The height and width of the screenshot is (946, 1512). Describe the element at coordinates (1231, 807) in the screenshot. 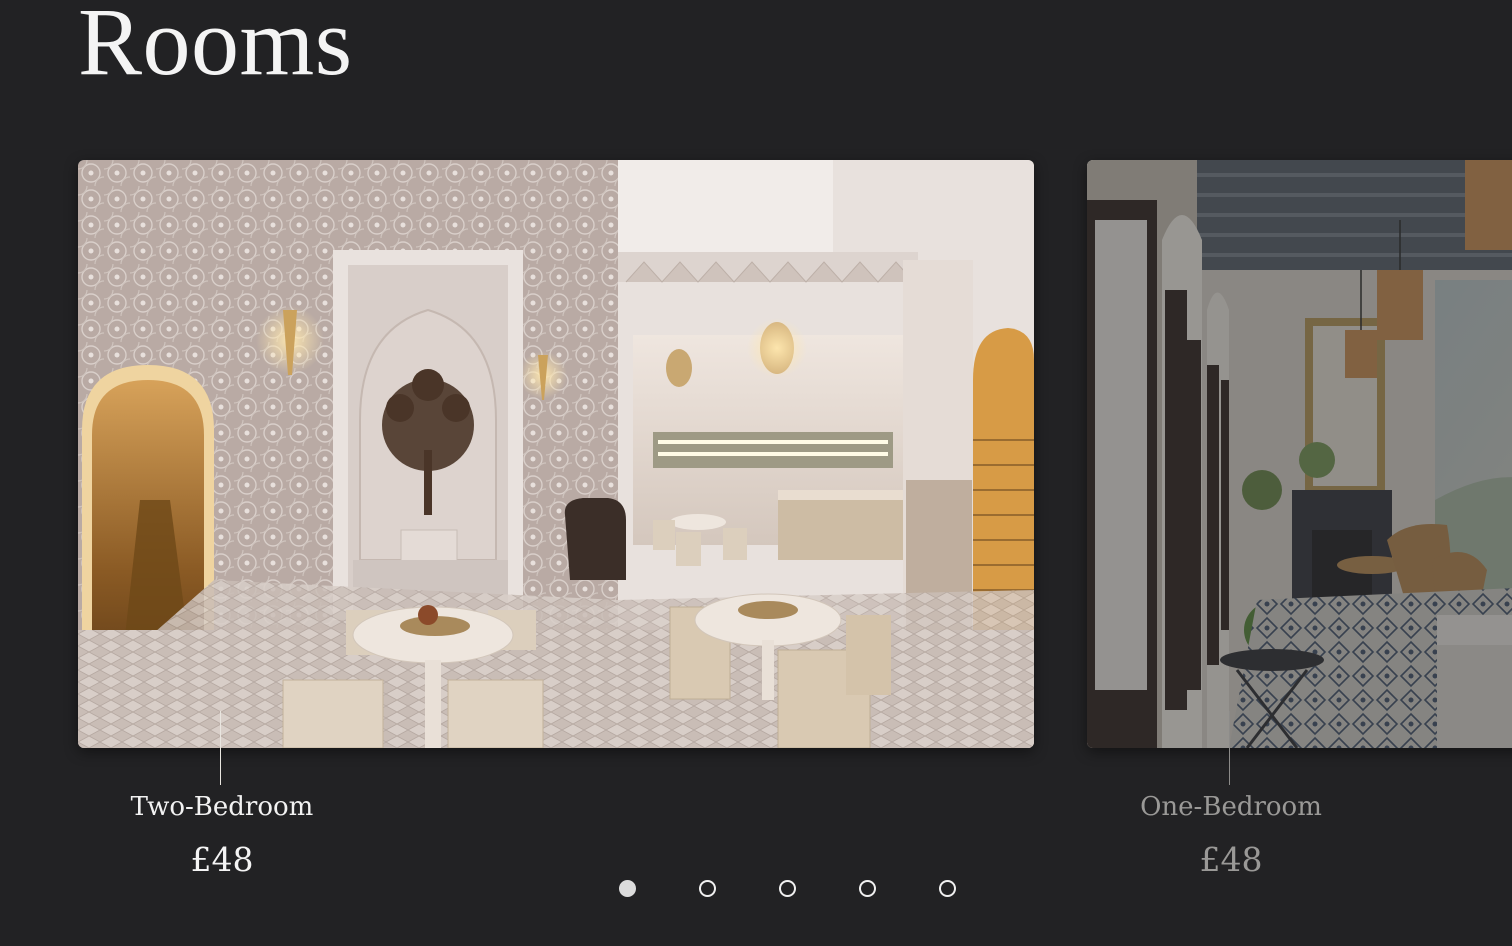

I see `room-name: One-Bedroom` at that location.